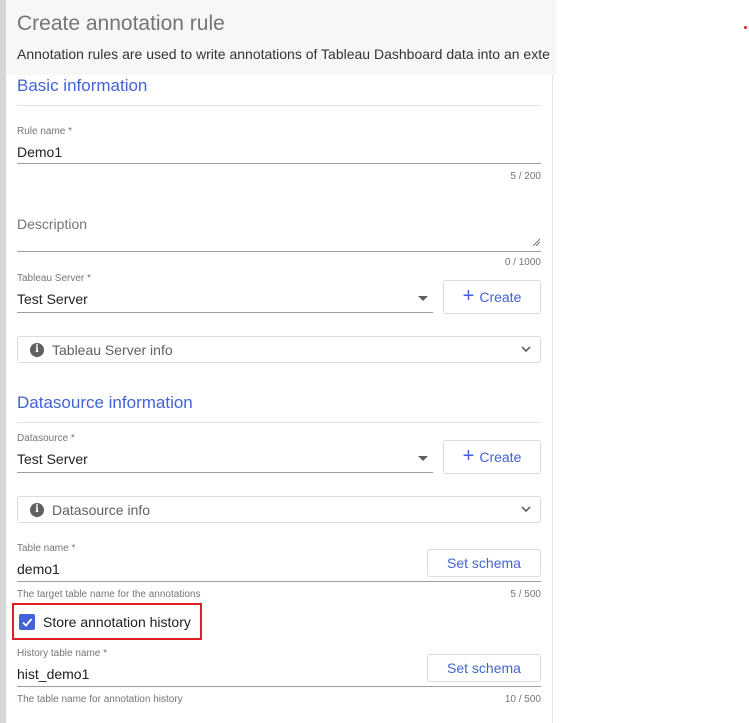 This screenshot has height=723, width=749. I want to click on description-input: Description, so click(52, 224).